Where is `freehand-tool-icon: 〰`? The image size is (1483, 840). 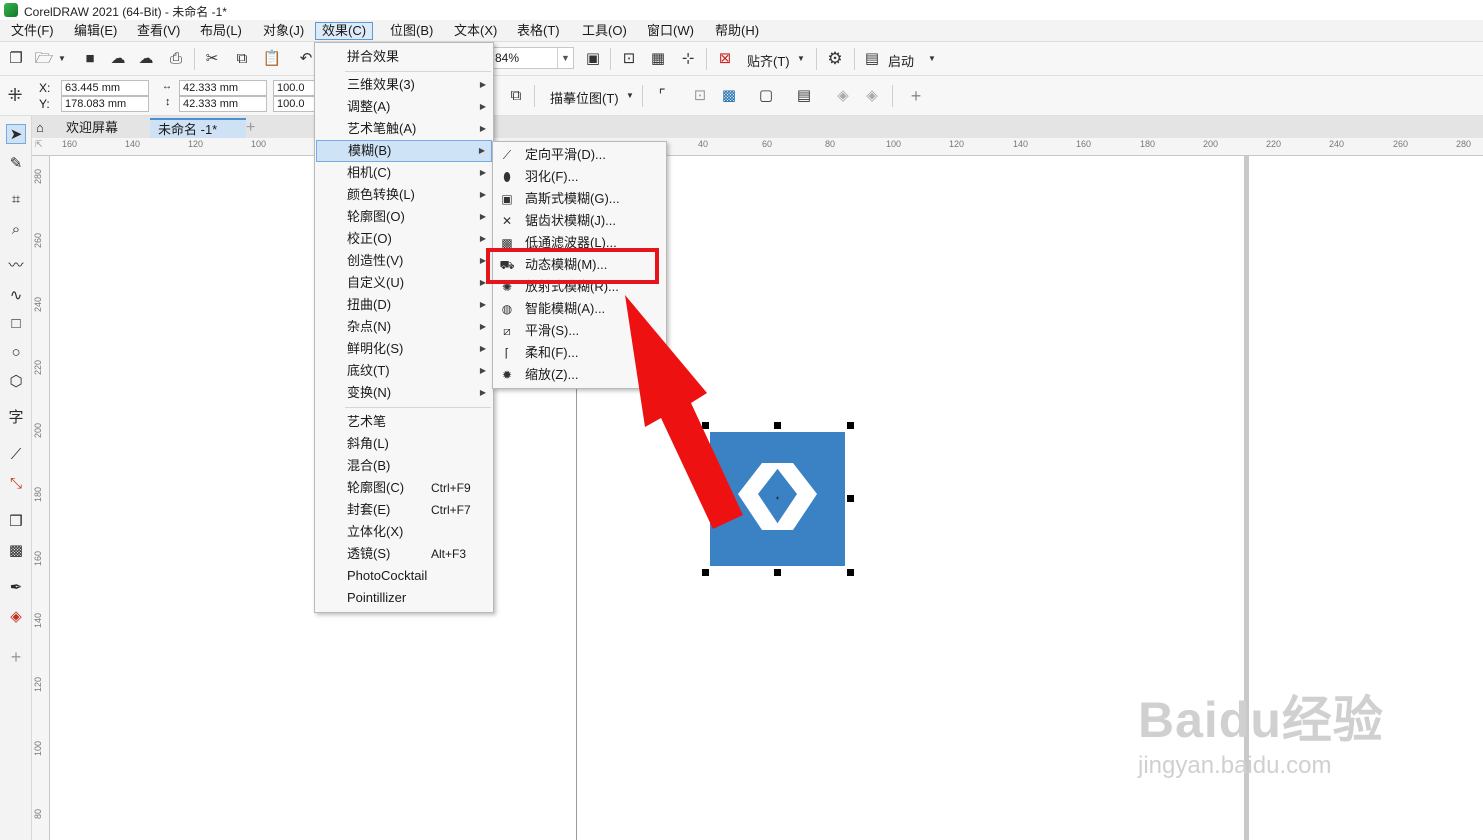
freehand-tool-icon: 〰 is located at coordinates (16, 266).